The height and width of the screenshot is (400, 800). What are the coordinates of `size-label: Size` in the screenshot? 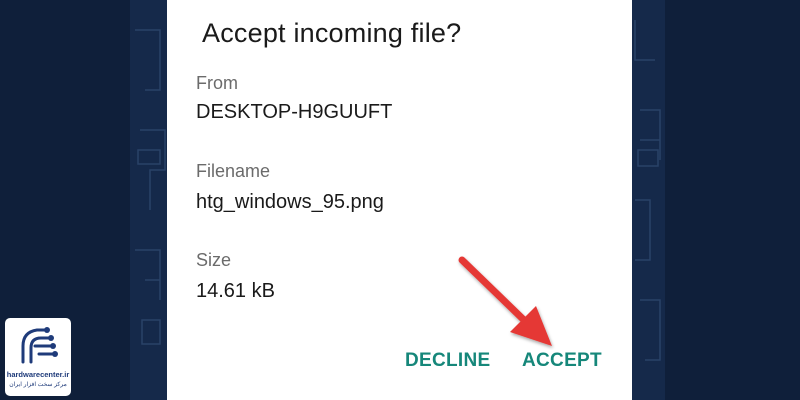 It's located at (214, 260).